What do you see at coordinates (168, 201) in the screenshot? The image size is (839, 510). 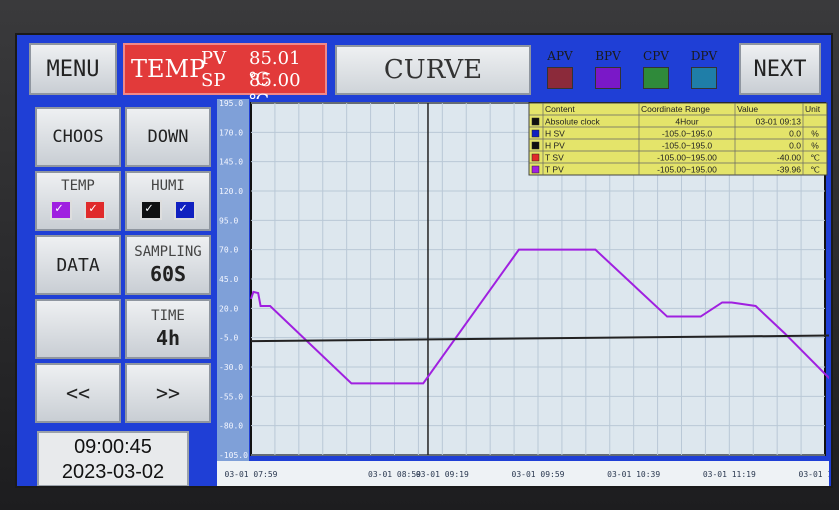 I see `humi-select: HUMI` at bounding box center [168, 201].